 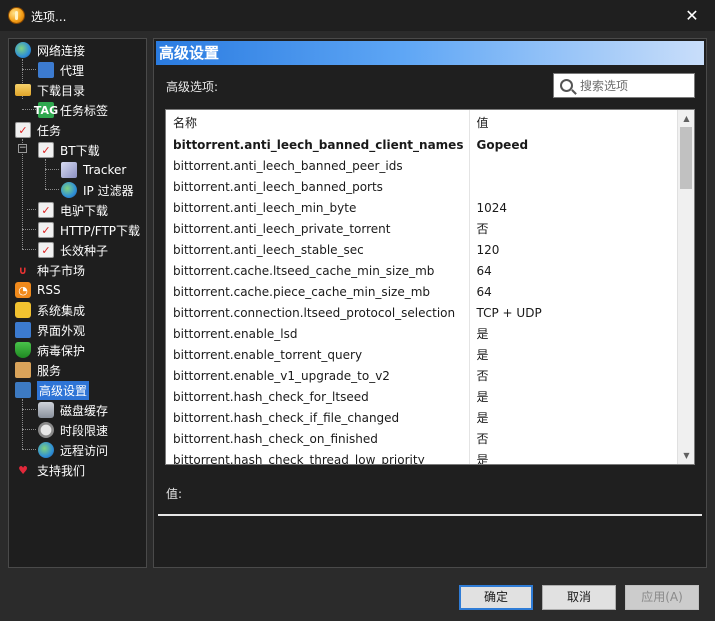 I want to click on close-button: ✕, so click(x=692, y=15).